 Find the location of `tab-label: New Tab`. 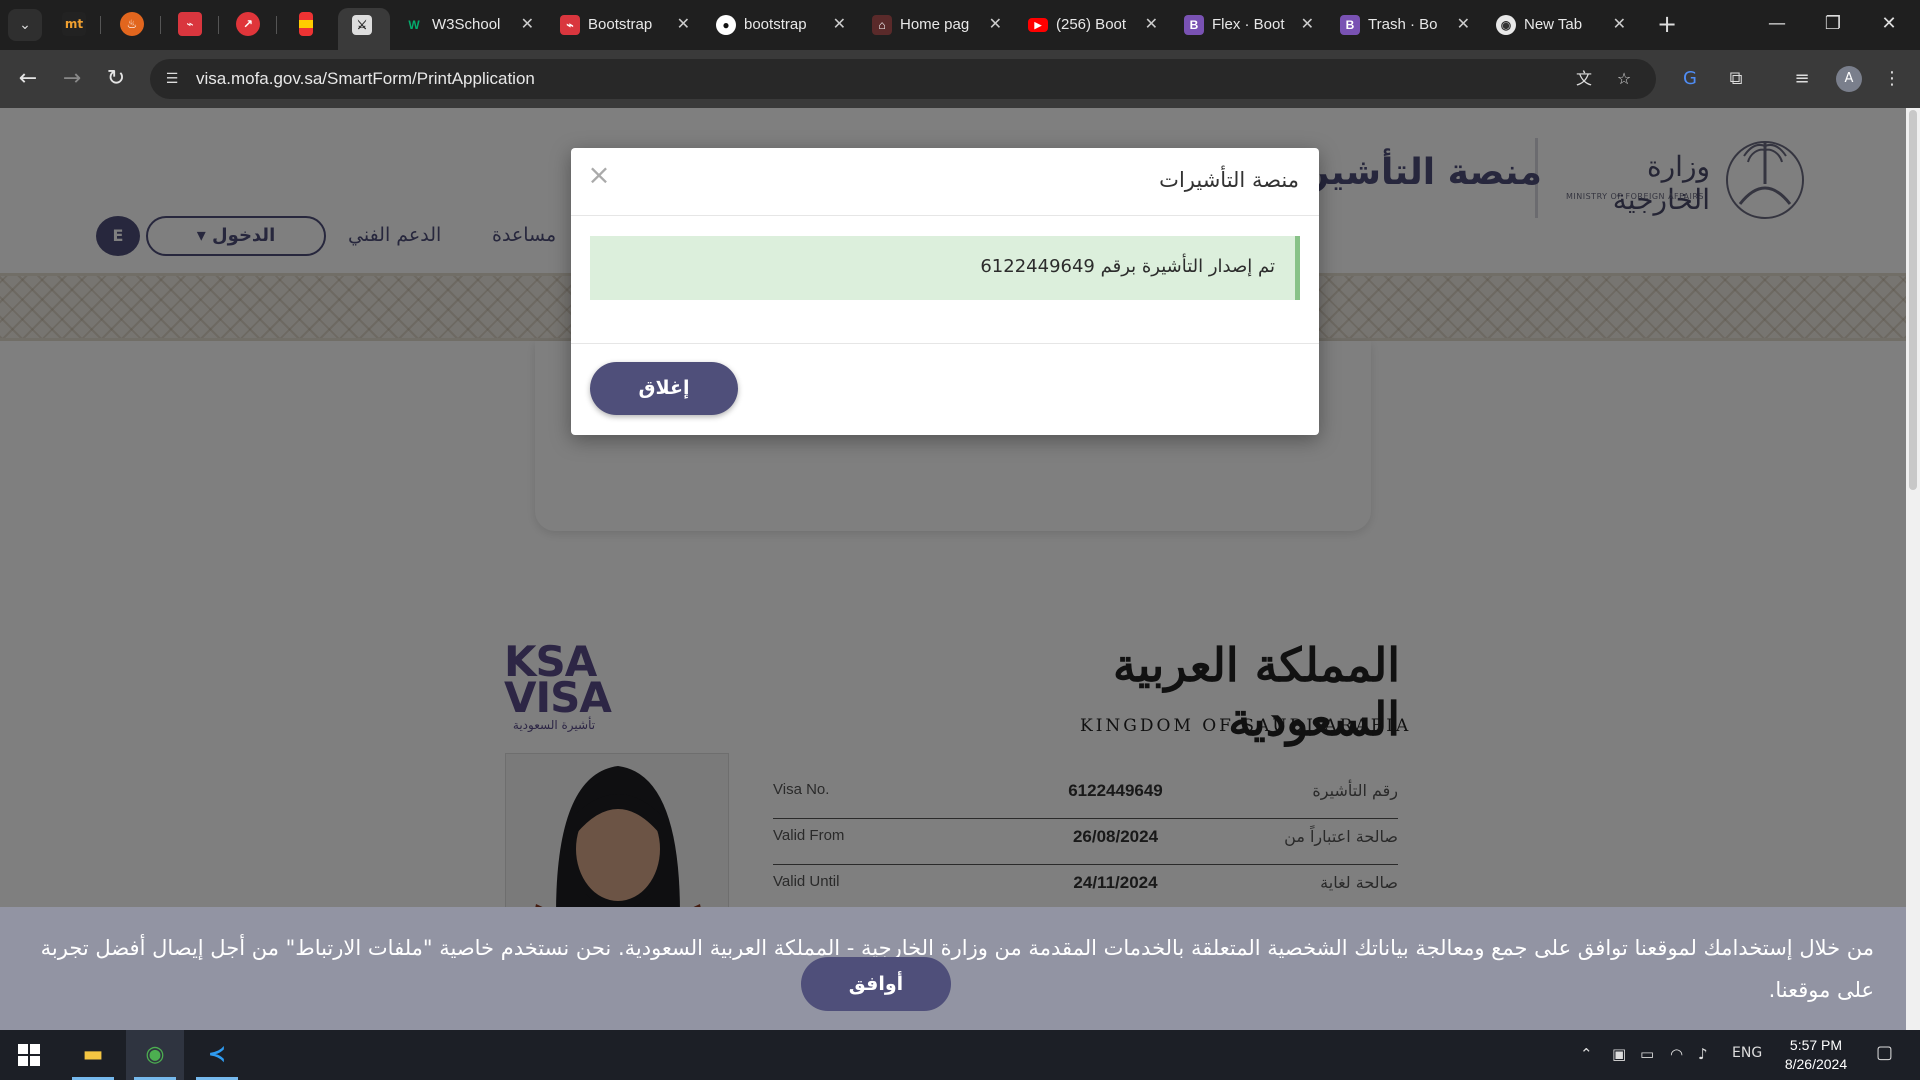

tab-label: New Tab is located at coordinates (1553, 24).